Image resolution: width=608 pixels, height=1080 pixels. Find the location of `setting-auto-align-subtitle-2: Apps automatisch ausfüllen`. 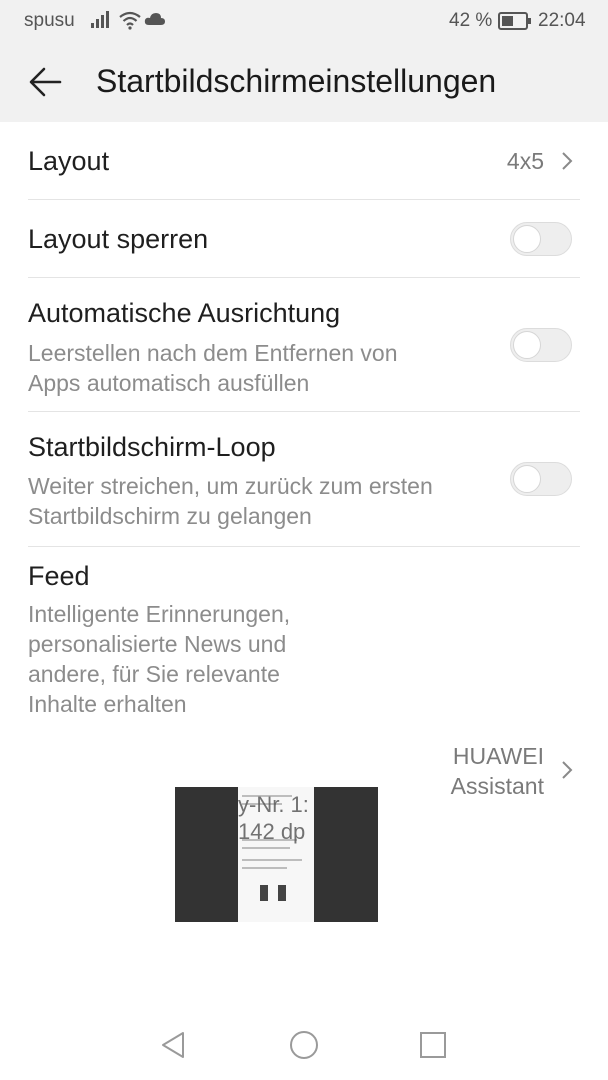

setting-auto-align-subtitle-2: Apps automatisch ausfüllen is located at coordinates (169, 383).